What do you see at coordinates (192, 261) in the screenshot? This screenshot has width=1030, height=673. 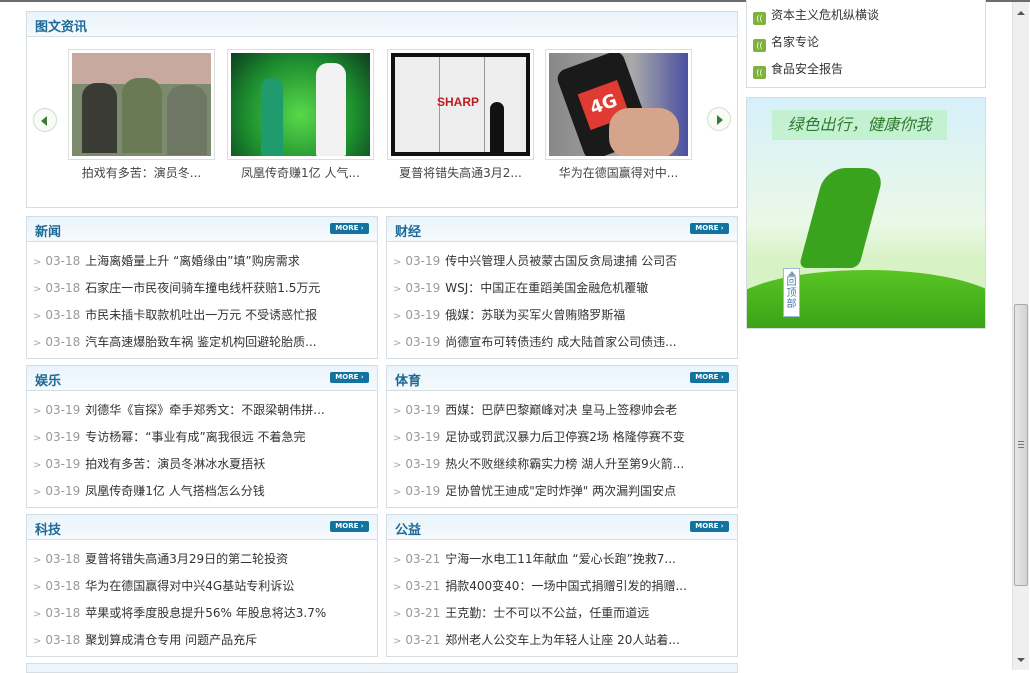 I see `news-link: 上海离婚量上升 “离婚缘由”填”购房需求` at bounding box center [192, 261].